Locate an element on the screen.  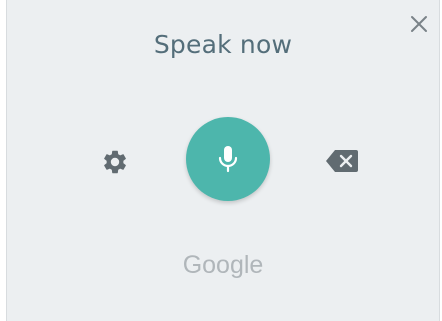
microphone-icon is located at coordinates (228, 159).